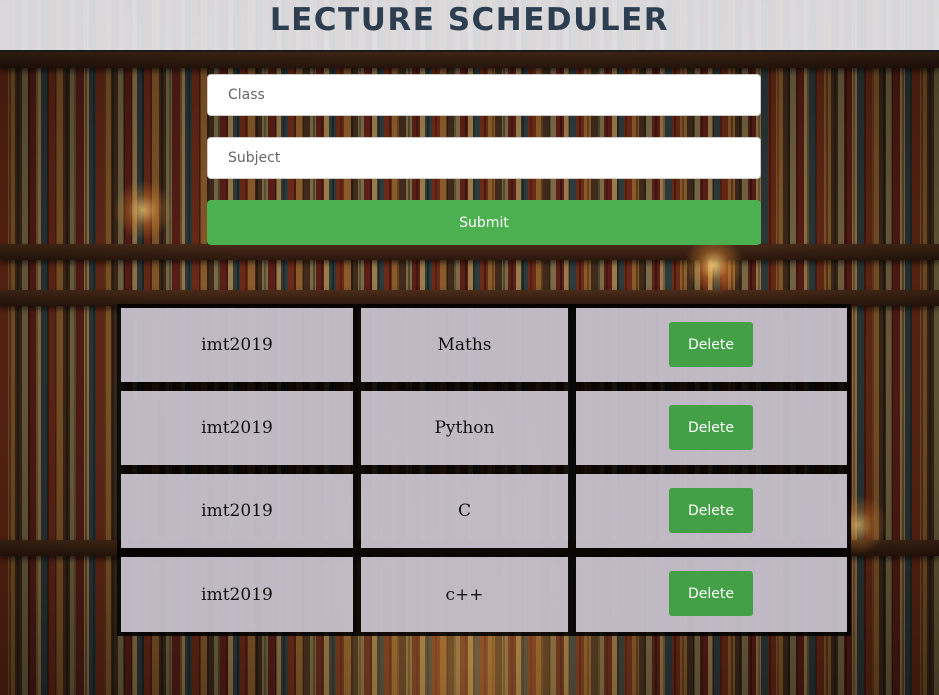 This screenshot has height=695, width=939. I want to click on page-header: LECTURE SCHEDULER, so click(469, 26).